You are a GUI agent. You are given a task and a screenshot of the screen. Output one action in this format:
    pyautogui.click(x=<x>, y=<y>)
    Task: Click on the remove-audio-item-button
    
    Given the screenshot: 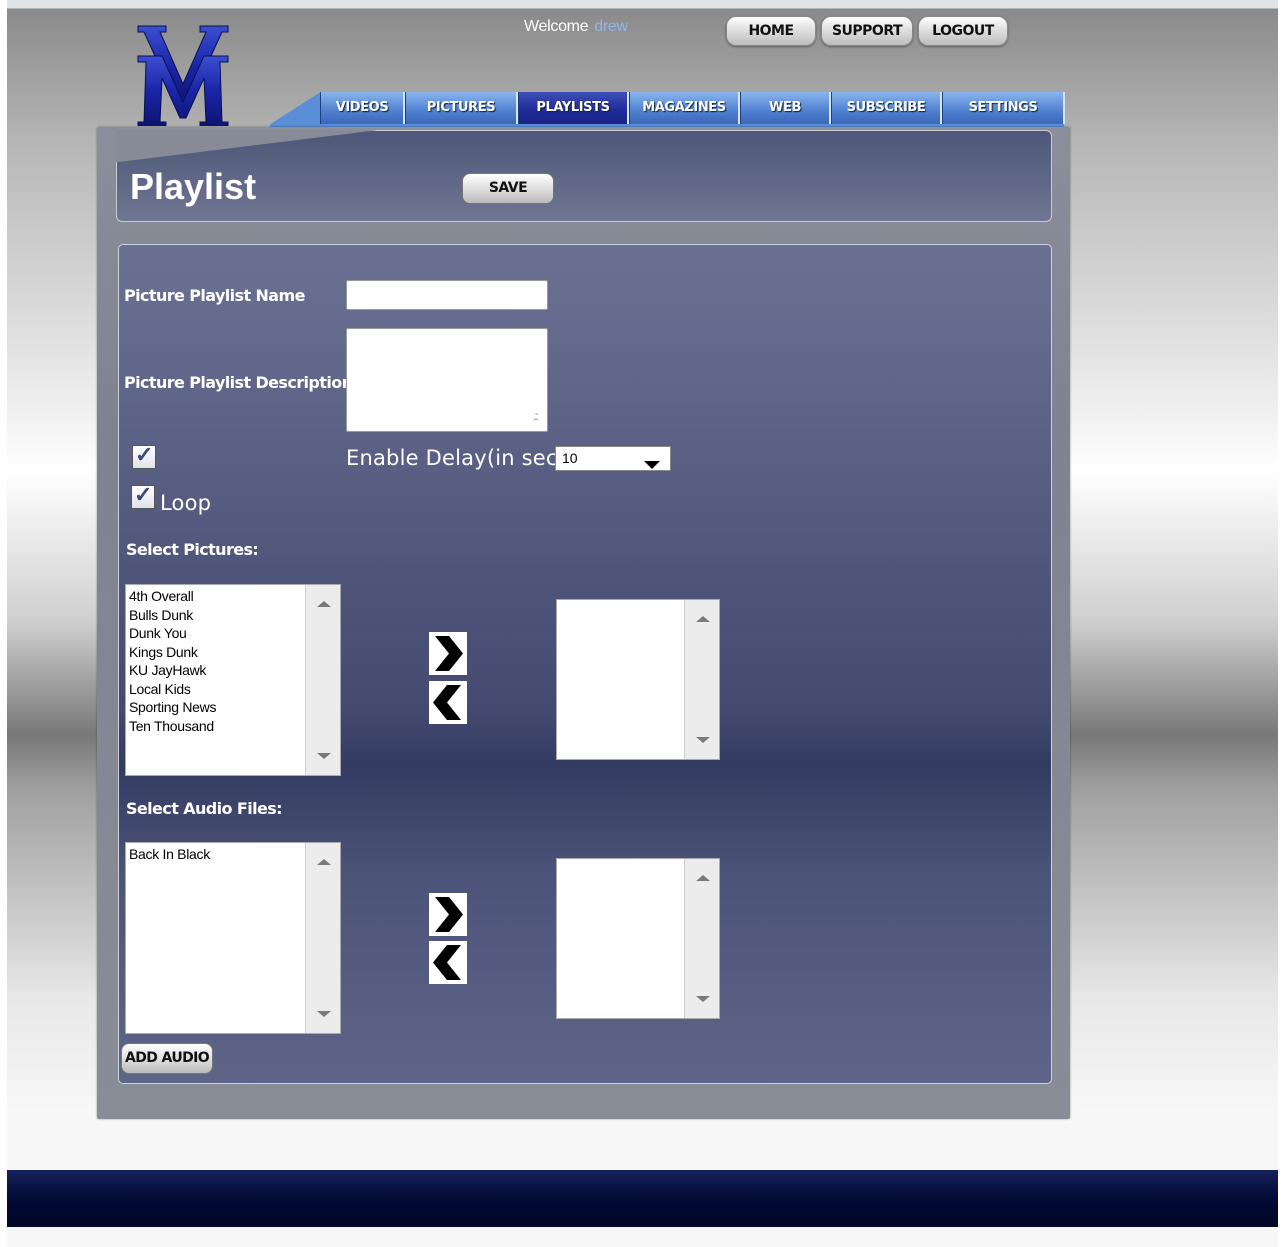 What is the action you would take?
    pyautogui.click(x=448, y=962)
    